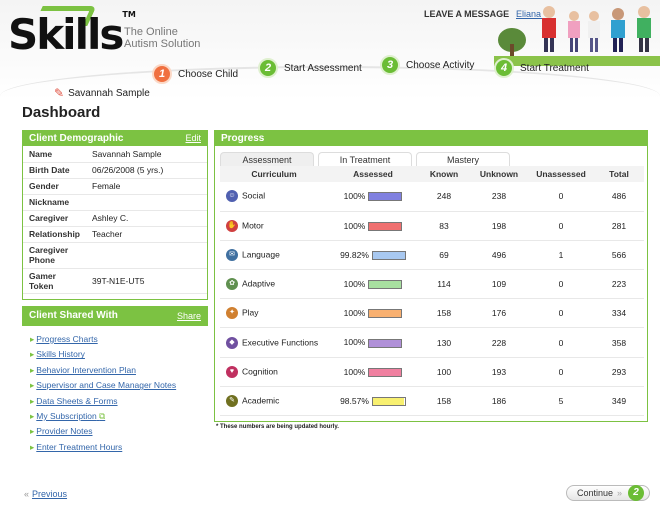 Image resolution: width=660 pixels, height=508 pixels. I want to click on curriculum-name: Executive Functions, so click(280, 342).